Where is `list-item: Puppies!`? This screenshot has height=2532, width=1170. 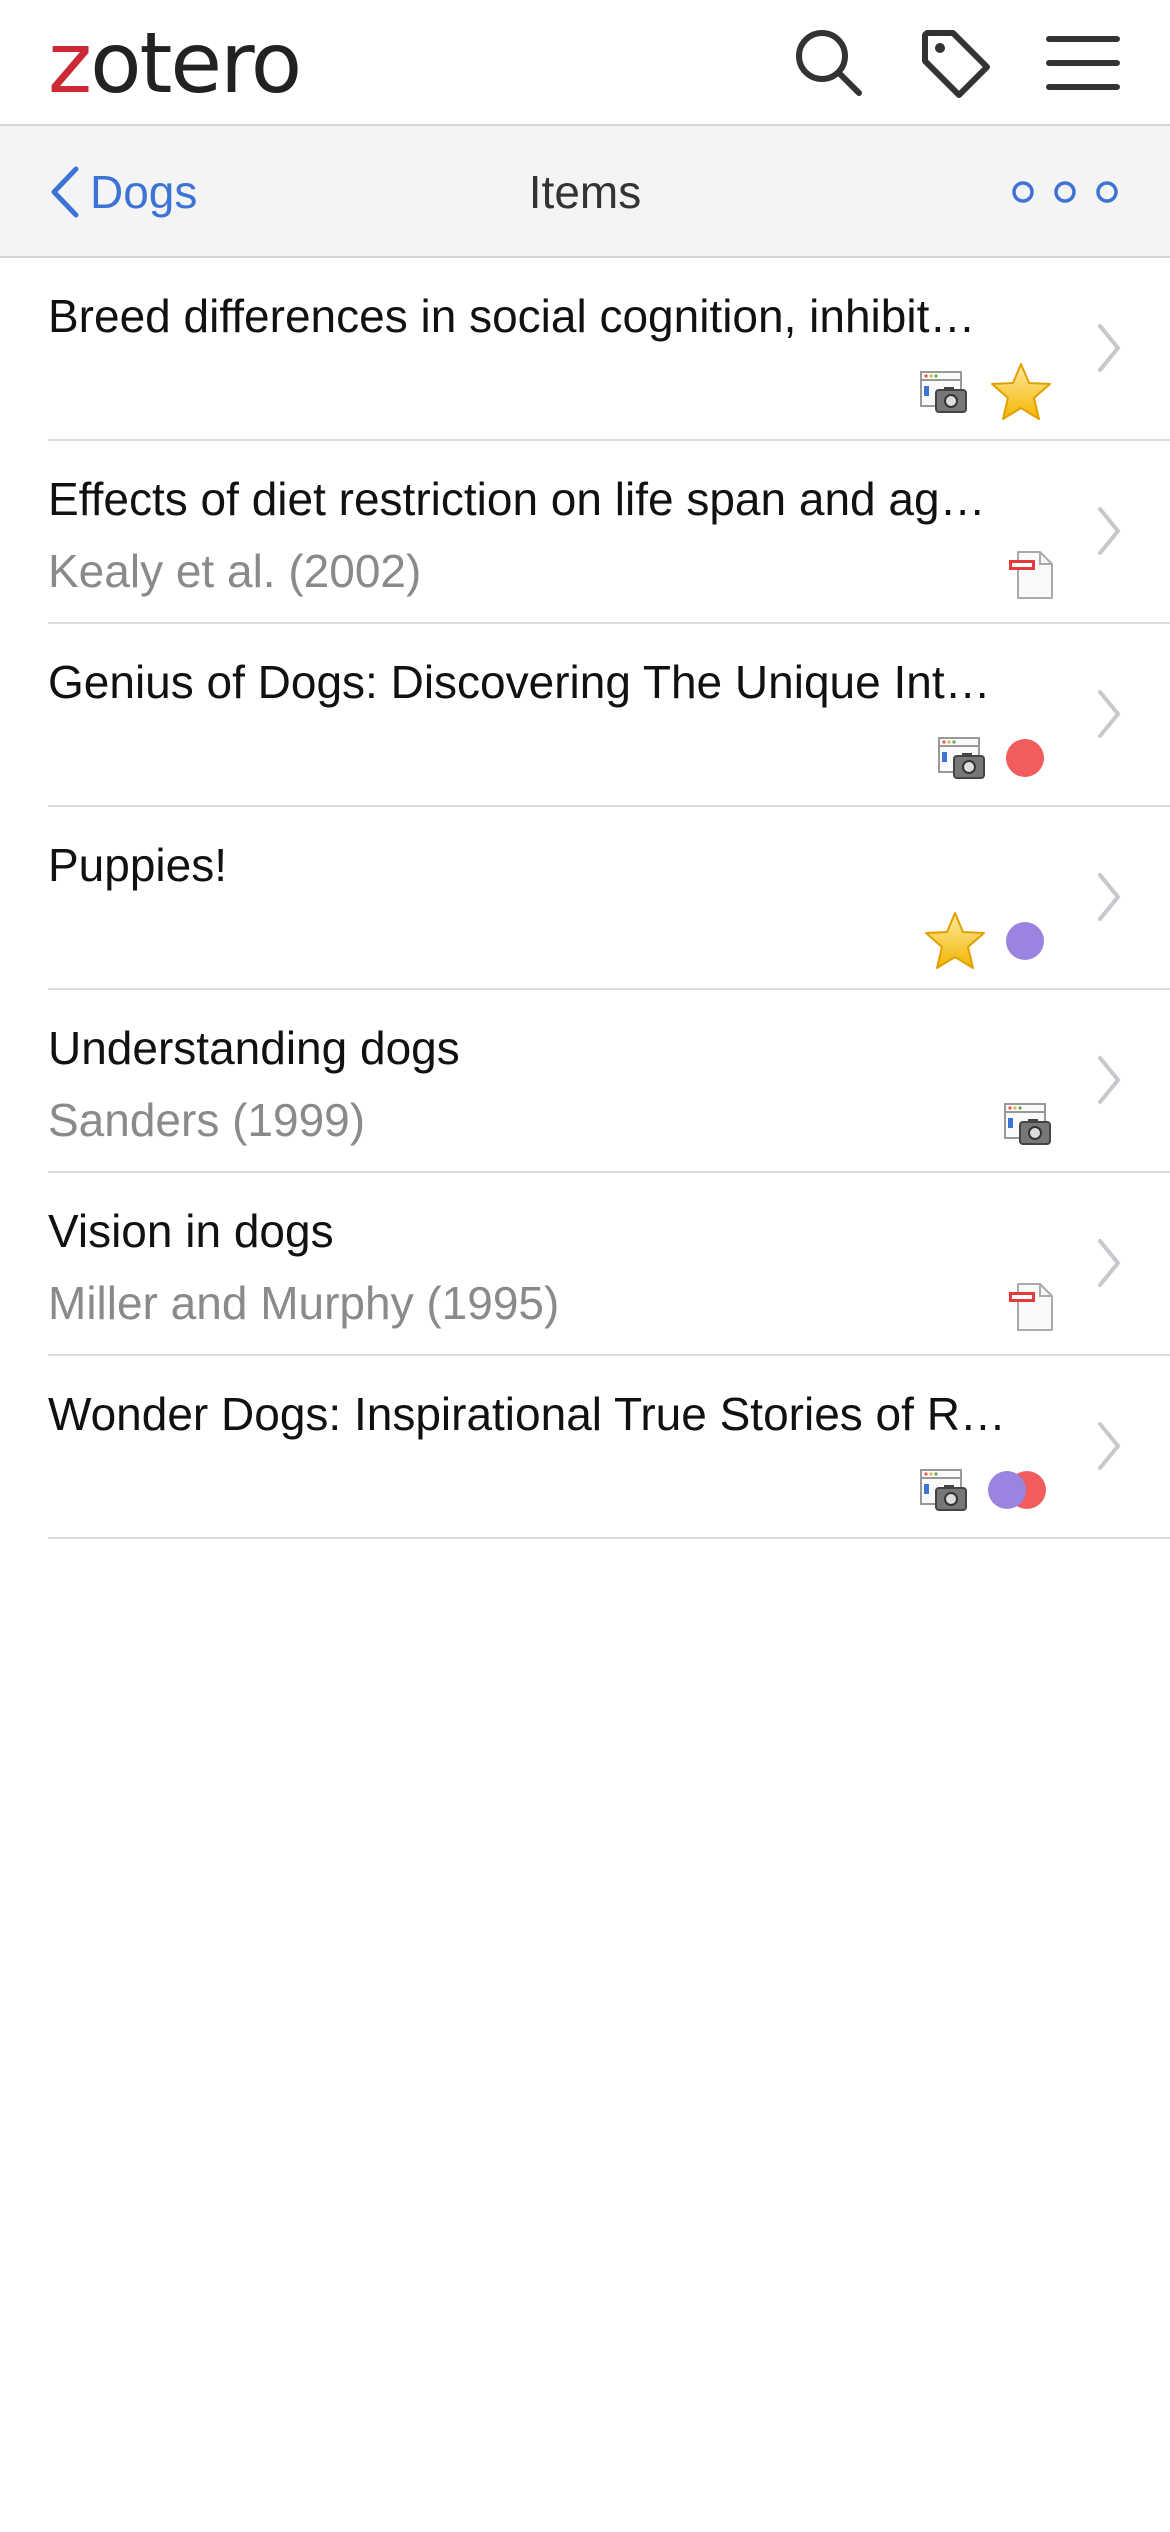 list-item: Puppies! is located at coordinates (585, 898).